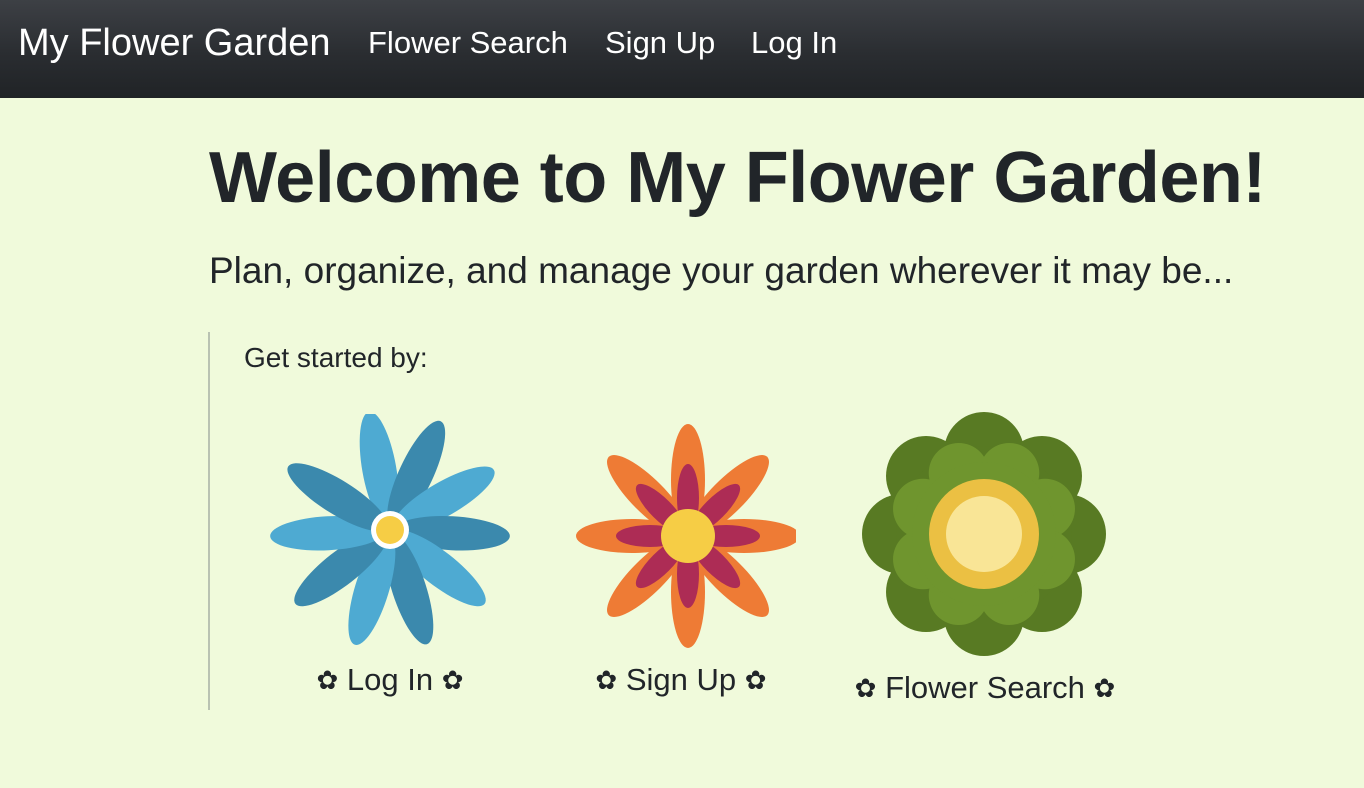 The image size is (1364, 788). I want to click on green-flower-icon, so click(984, 534).